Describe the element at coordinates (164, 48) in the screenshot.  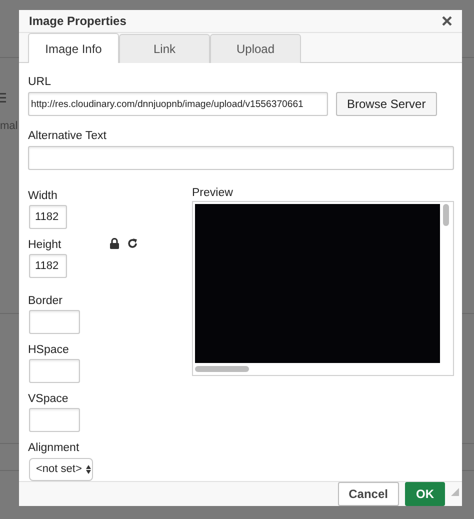
I see `tab: Link` at that location.